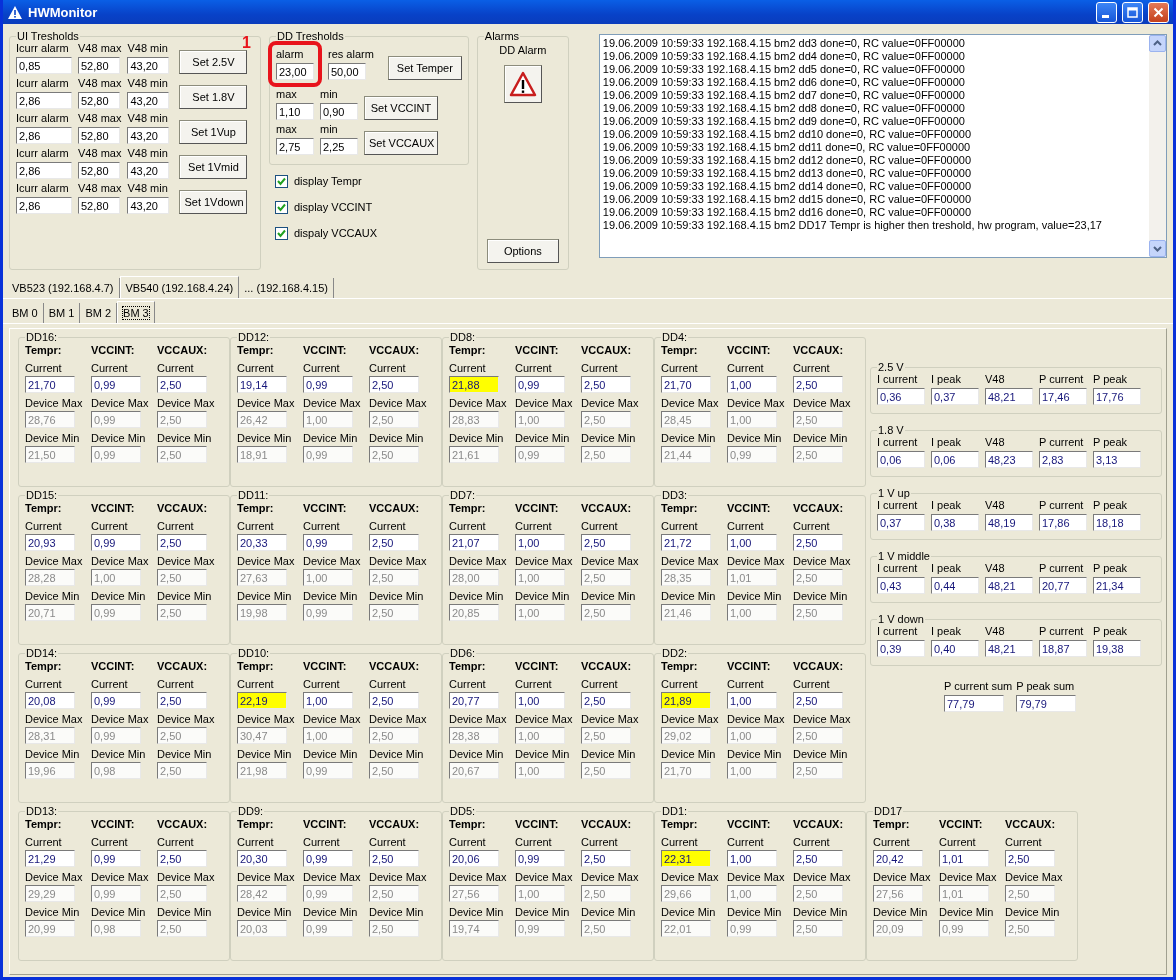  Describe the element at coordinates (213, 202) in the screenshot. I see `set-button: Set 1Vdown` at that location.